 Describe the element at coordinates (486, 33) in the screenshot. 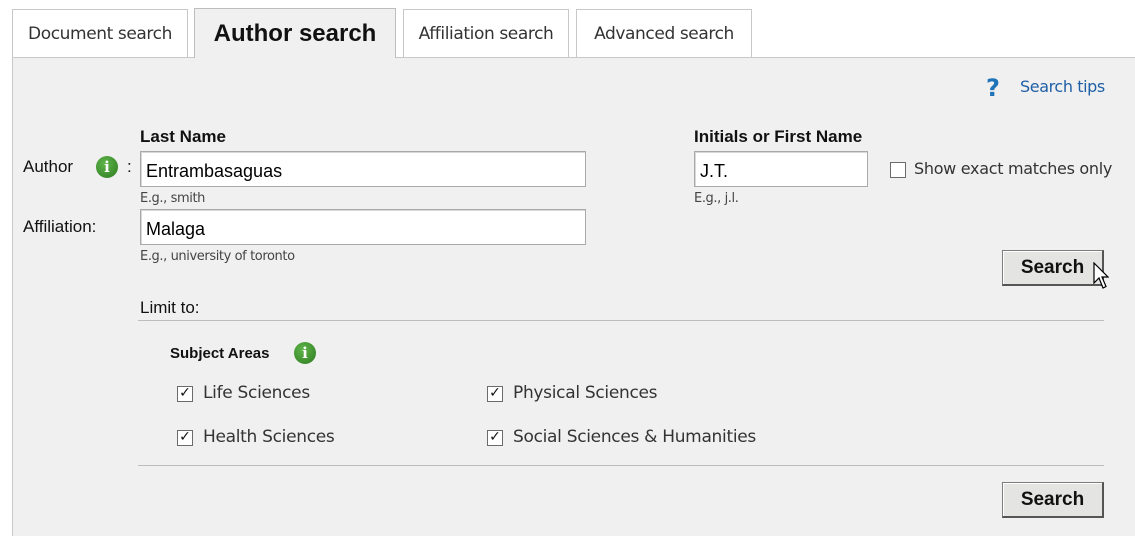

I see `tab-affiliation-search: Affiliation search` at that location.